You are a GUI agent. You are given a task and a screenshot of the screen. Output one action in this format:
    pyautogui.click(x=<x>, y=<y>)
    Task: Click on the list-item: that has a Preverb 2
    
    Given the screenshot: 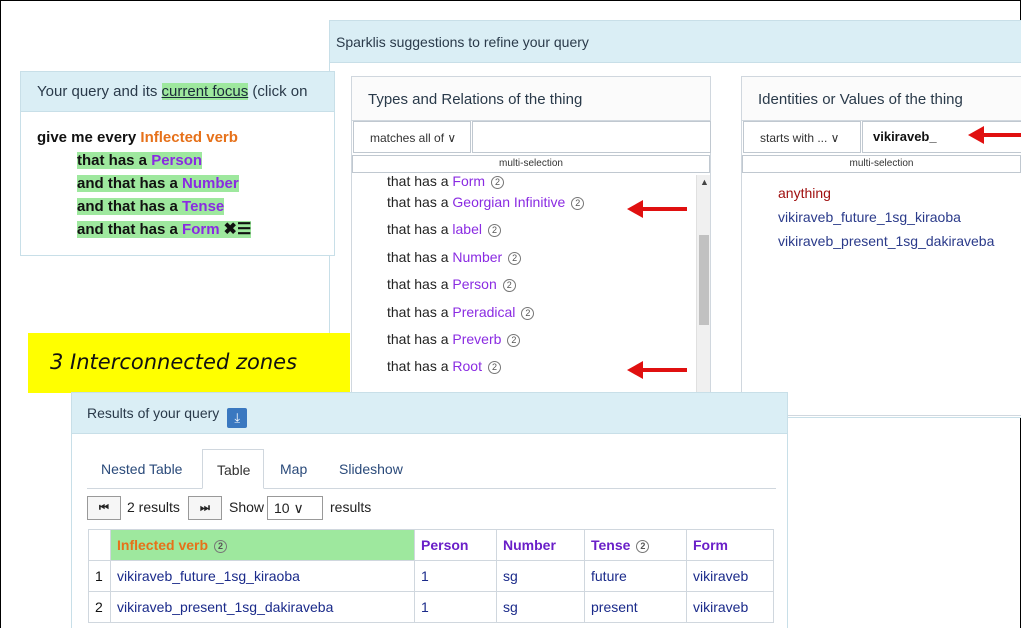 What is the action you would take?
    pyautogui.click(x=524, y=339)
    